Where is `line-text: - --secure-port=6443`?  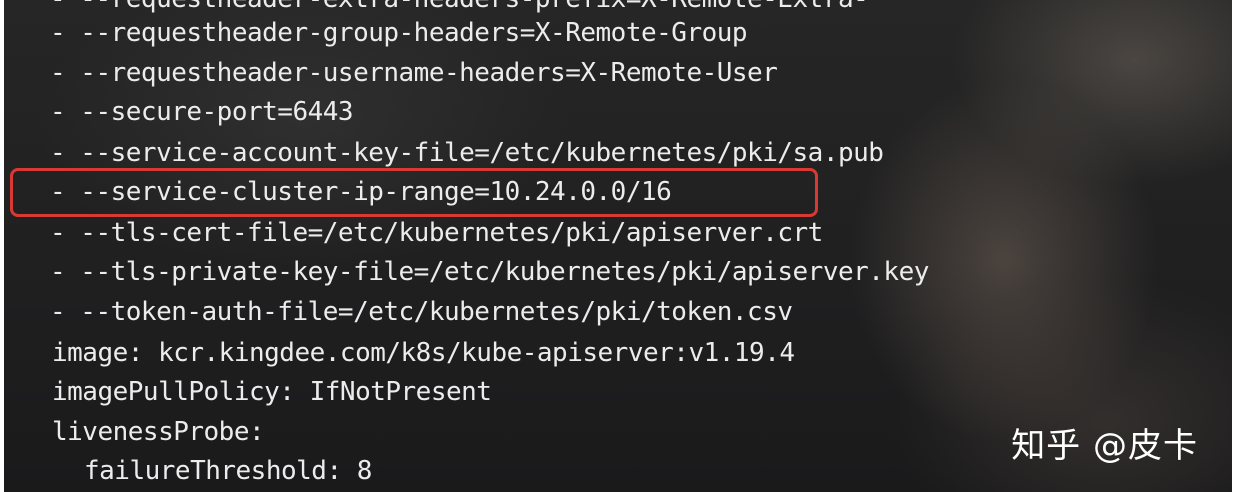
line-text: - --secure-port=6443 is located at coordinates (202, 112).